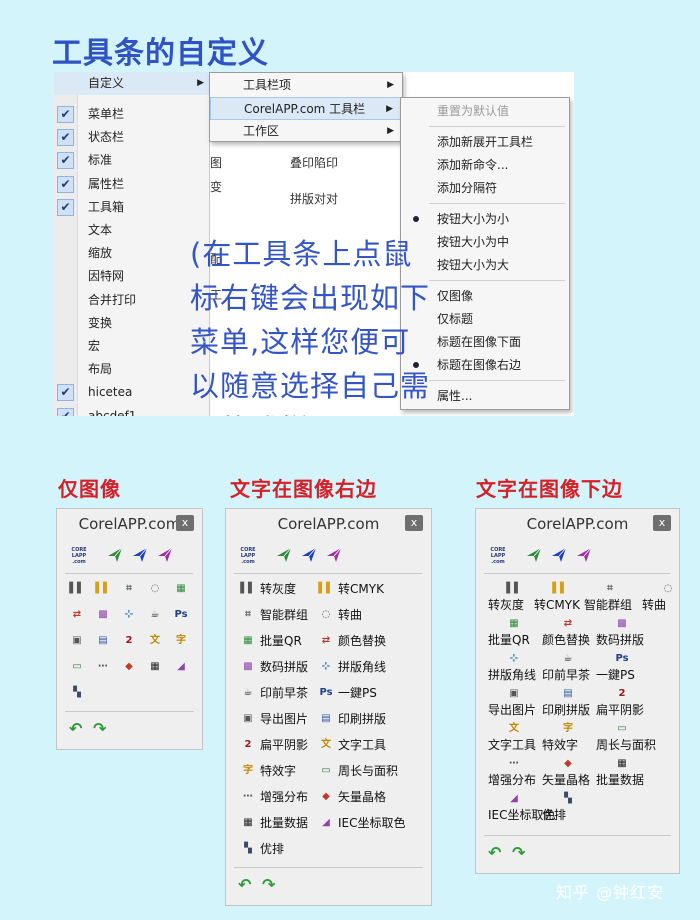 The height and width of the screenshot is (920, 700). What do you see at coordinates (485, 188) in the screenshot?
I see `toolbar-option-4: 添加分隔符` at bounding box center [485, 188].